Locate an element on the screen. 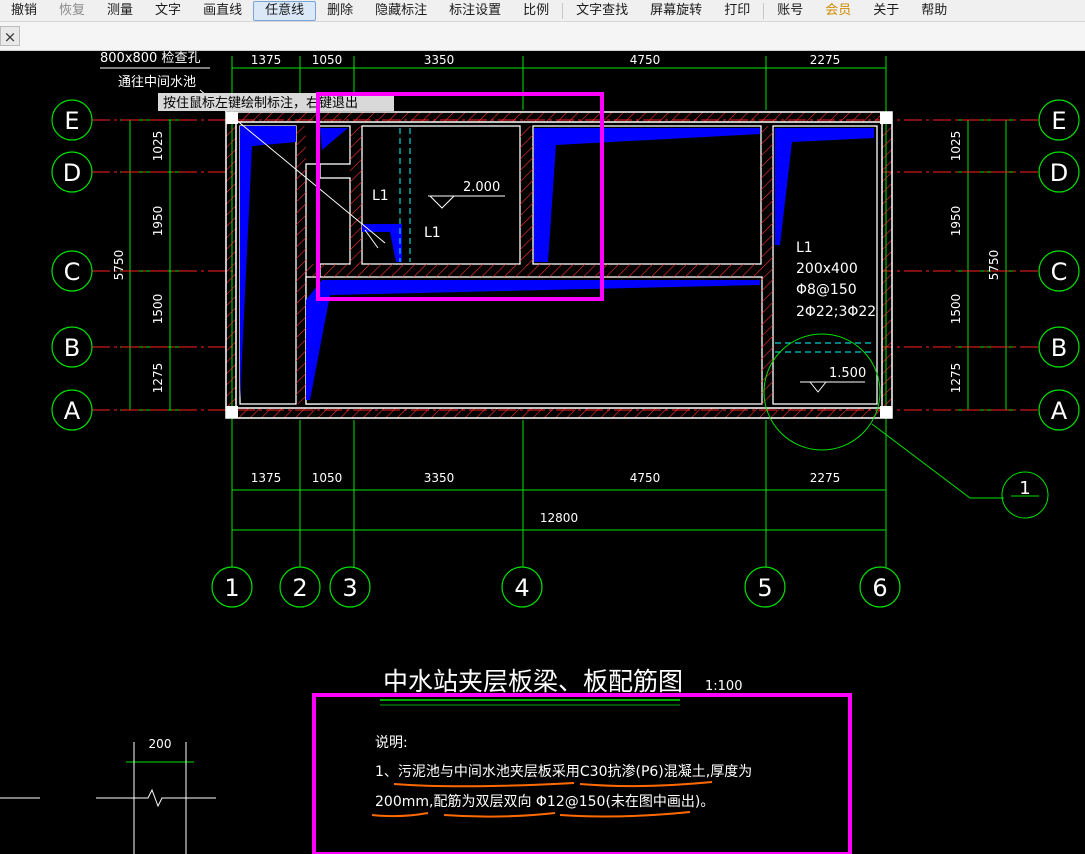 This screenshot has width=1085, height=854. column-axis-labels: 1 2 3 4 5 6 is located at coordinates (555, 588).